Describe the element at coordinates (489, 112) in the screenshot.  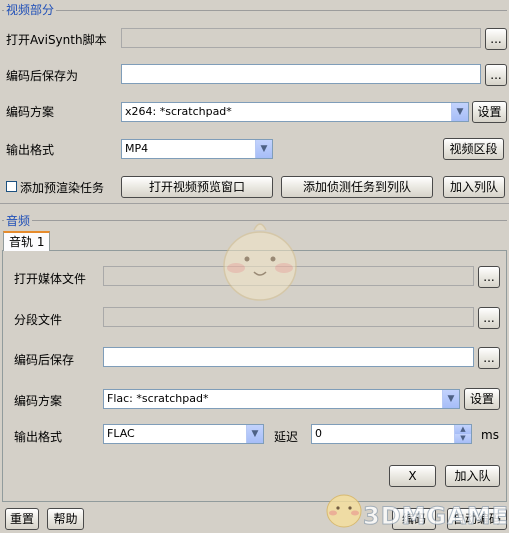
I see `video-settings-button: 设置` at that location.